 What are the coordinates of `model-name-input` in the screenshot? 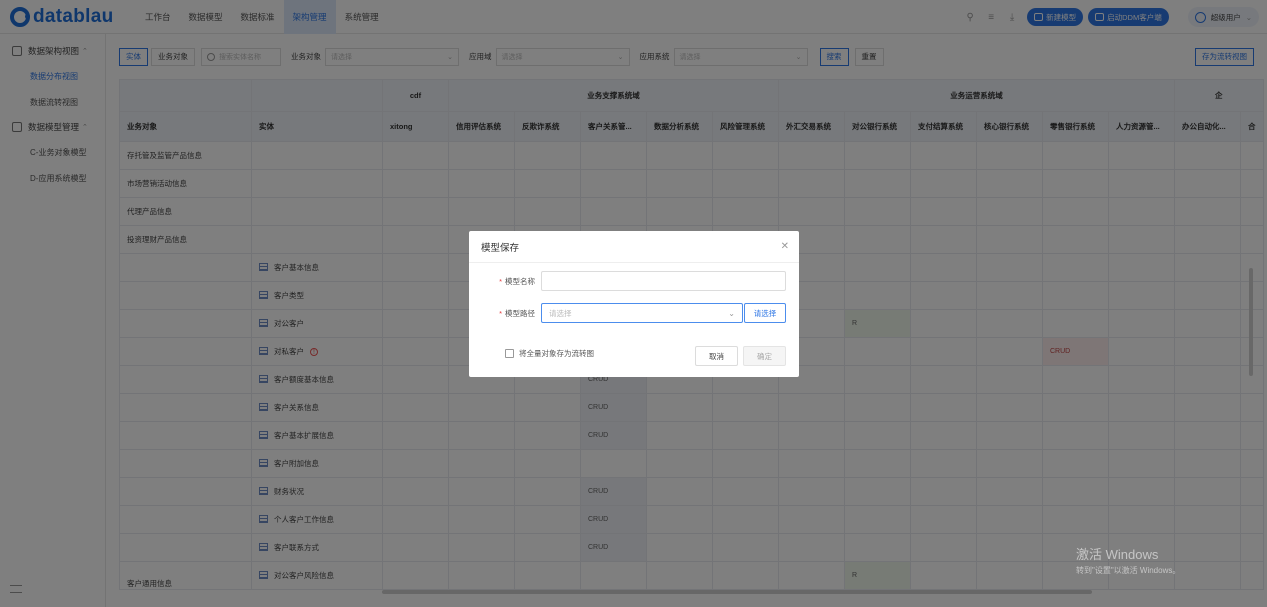 It's located at (663, 281).